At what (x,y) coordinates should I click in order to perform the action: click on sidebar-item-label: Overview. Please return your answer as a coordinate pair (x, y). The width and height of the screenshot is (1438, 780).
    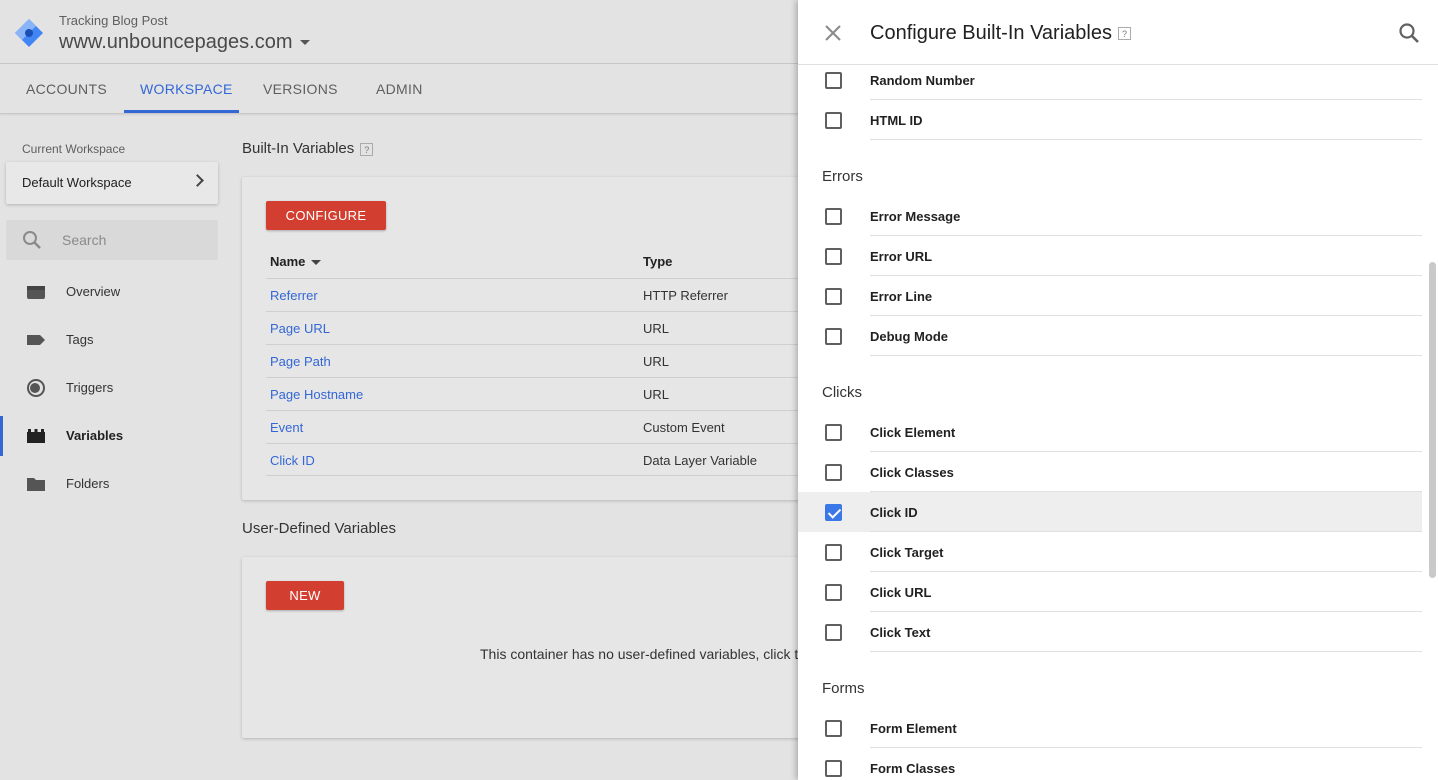
    Looking at the image, I should click on (93, 291).